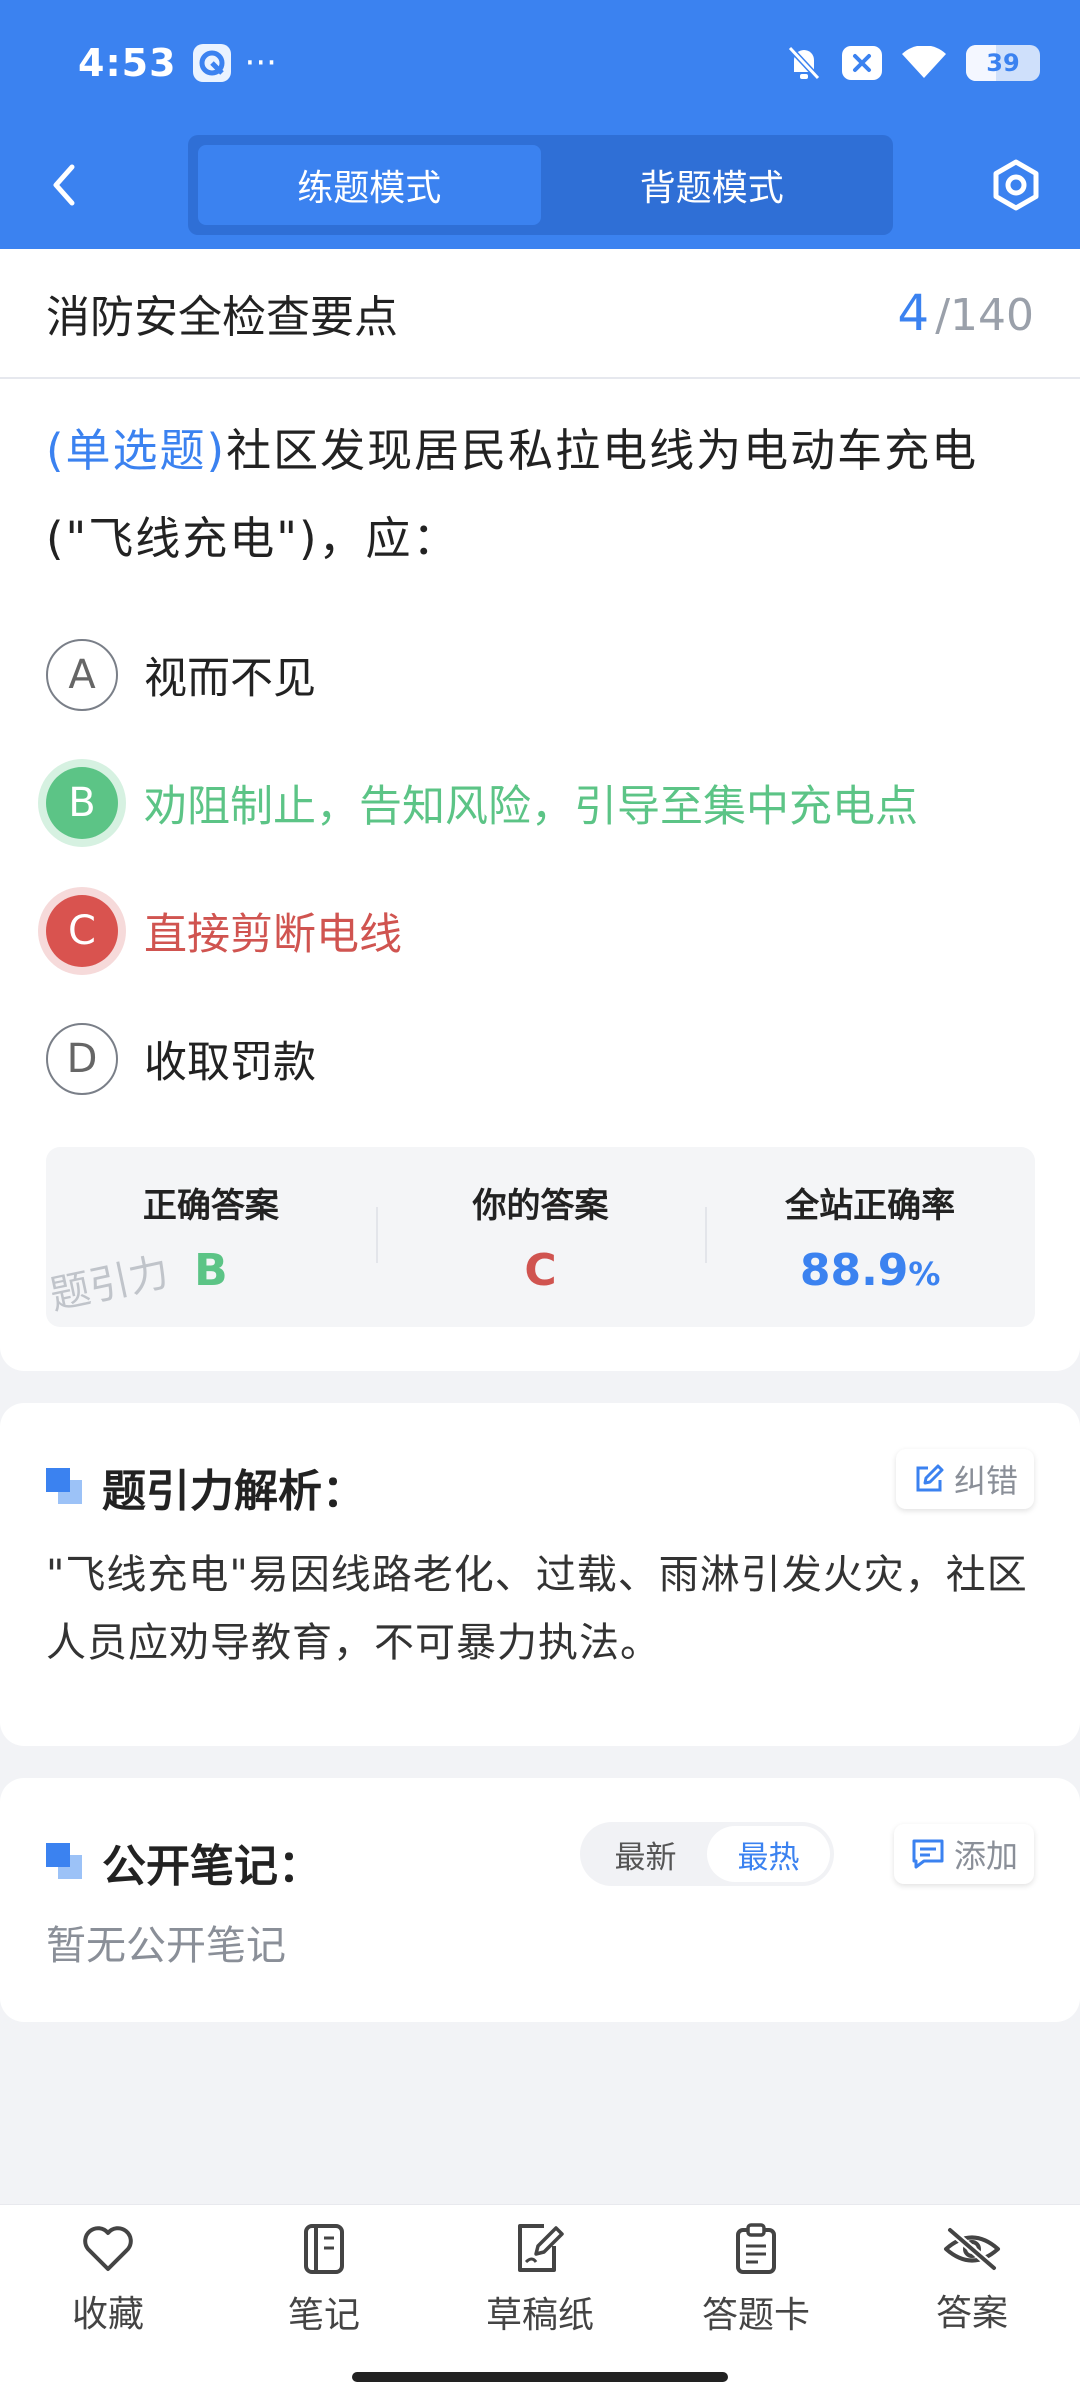 The image size is (1080, 2400). What do you see at coordinates (804, 63) in the screenshot?
I see `bell-muted-icon` at bounding box center [804, 63].